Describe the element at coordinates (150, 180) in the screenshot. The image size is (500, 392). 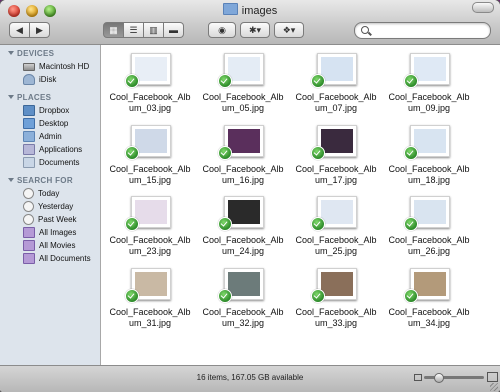
I see `file-name-line: um_15.jpg` at that location.